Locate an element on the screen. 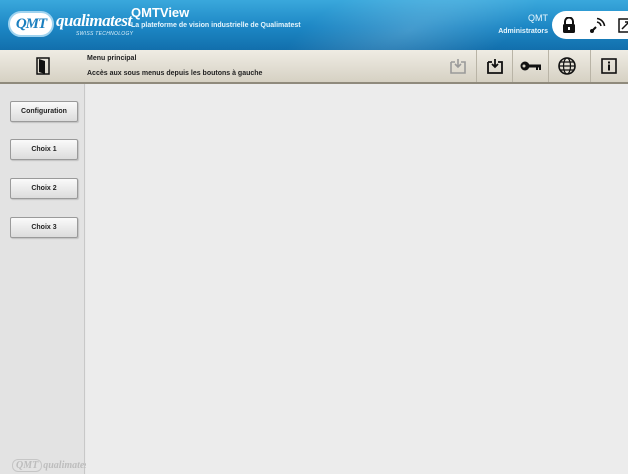 Image resolution: width=628 pixels, height=474 pixels. exit-button is located at coordinates (42, 66).